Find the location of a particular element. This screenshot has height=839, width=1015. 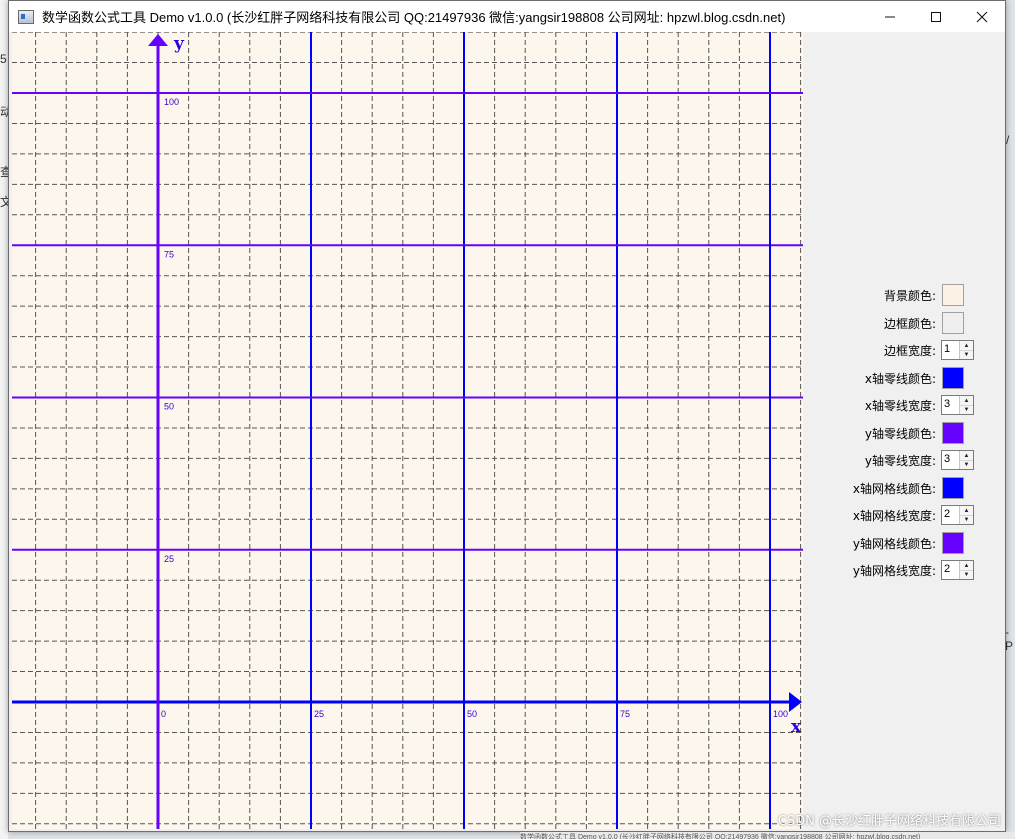

property-row: y轴零线颜色: is located at coordinates (899, 432).